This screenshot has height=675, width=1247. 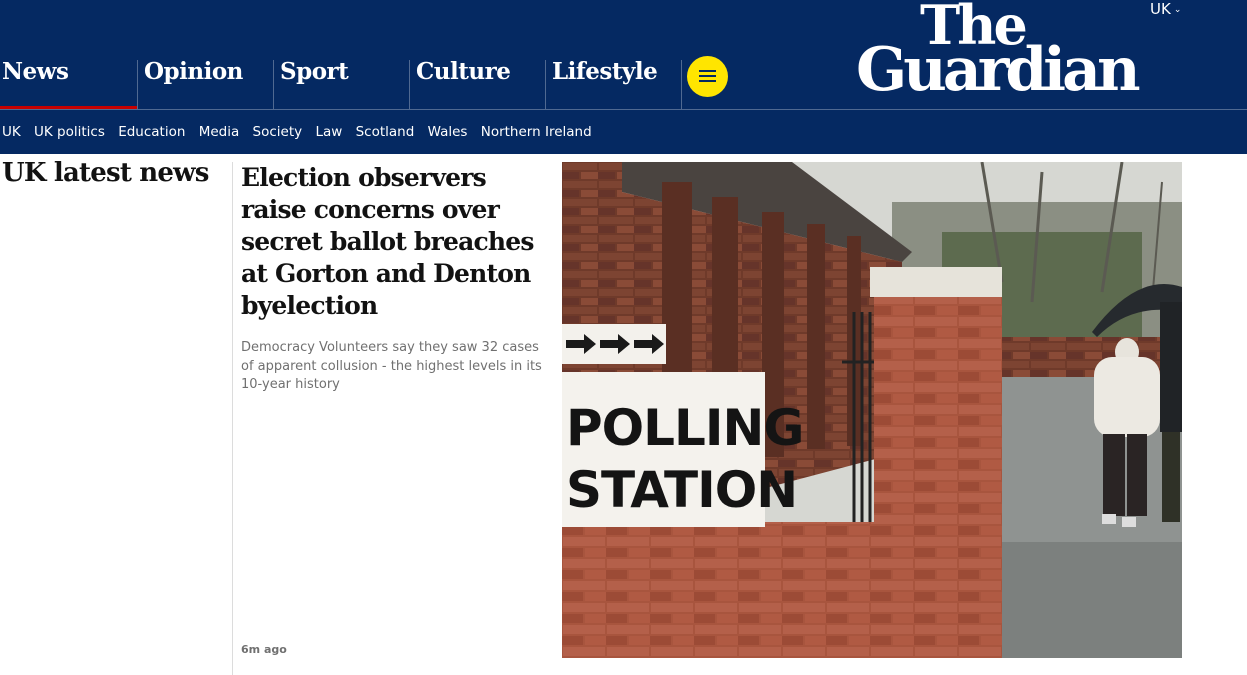 I want to click on menu-button, so click(x=707, y=76).